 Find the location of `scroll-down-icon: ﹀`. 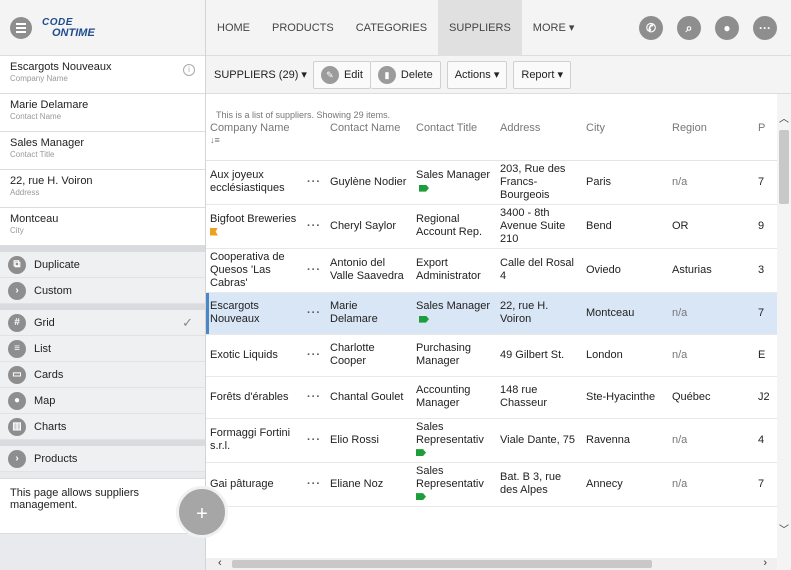

scroll-down-icon: ﹀ is located at coordinates (784, 528).